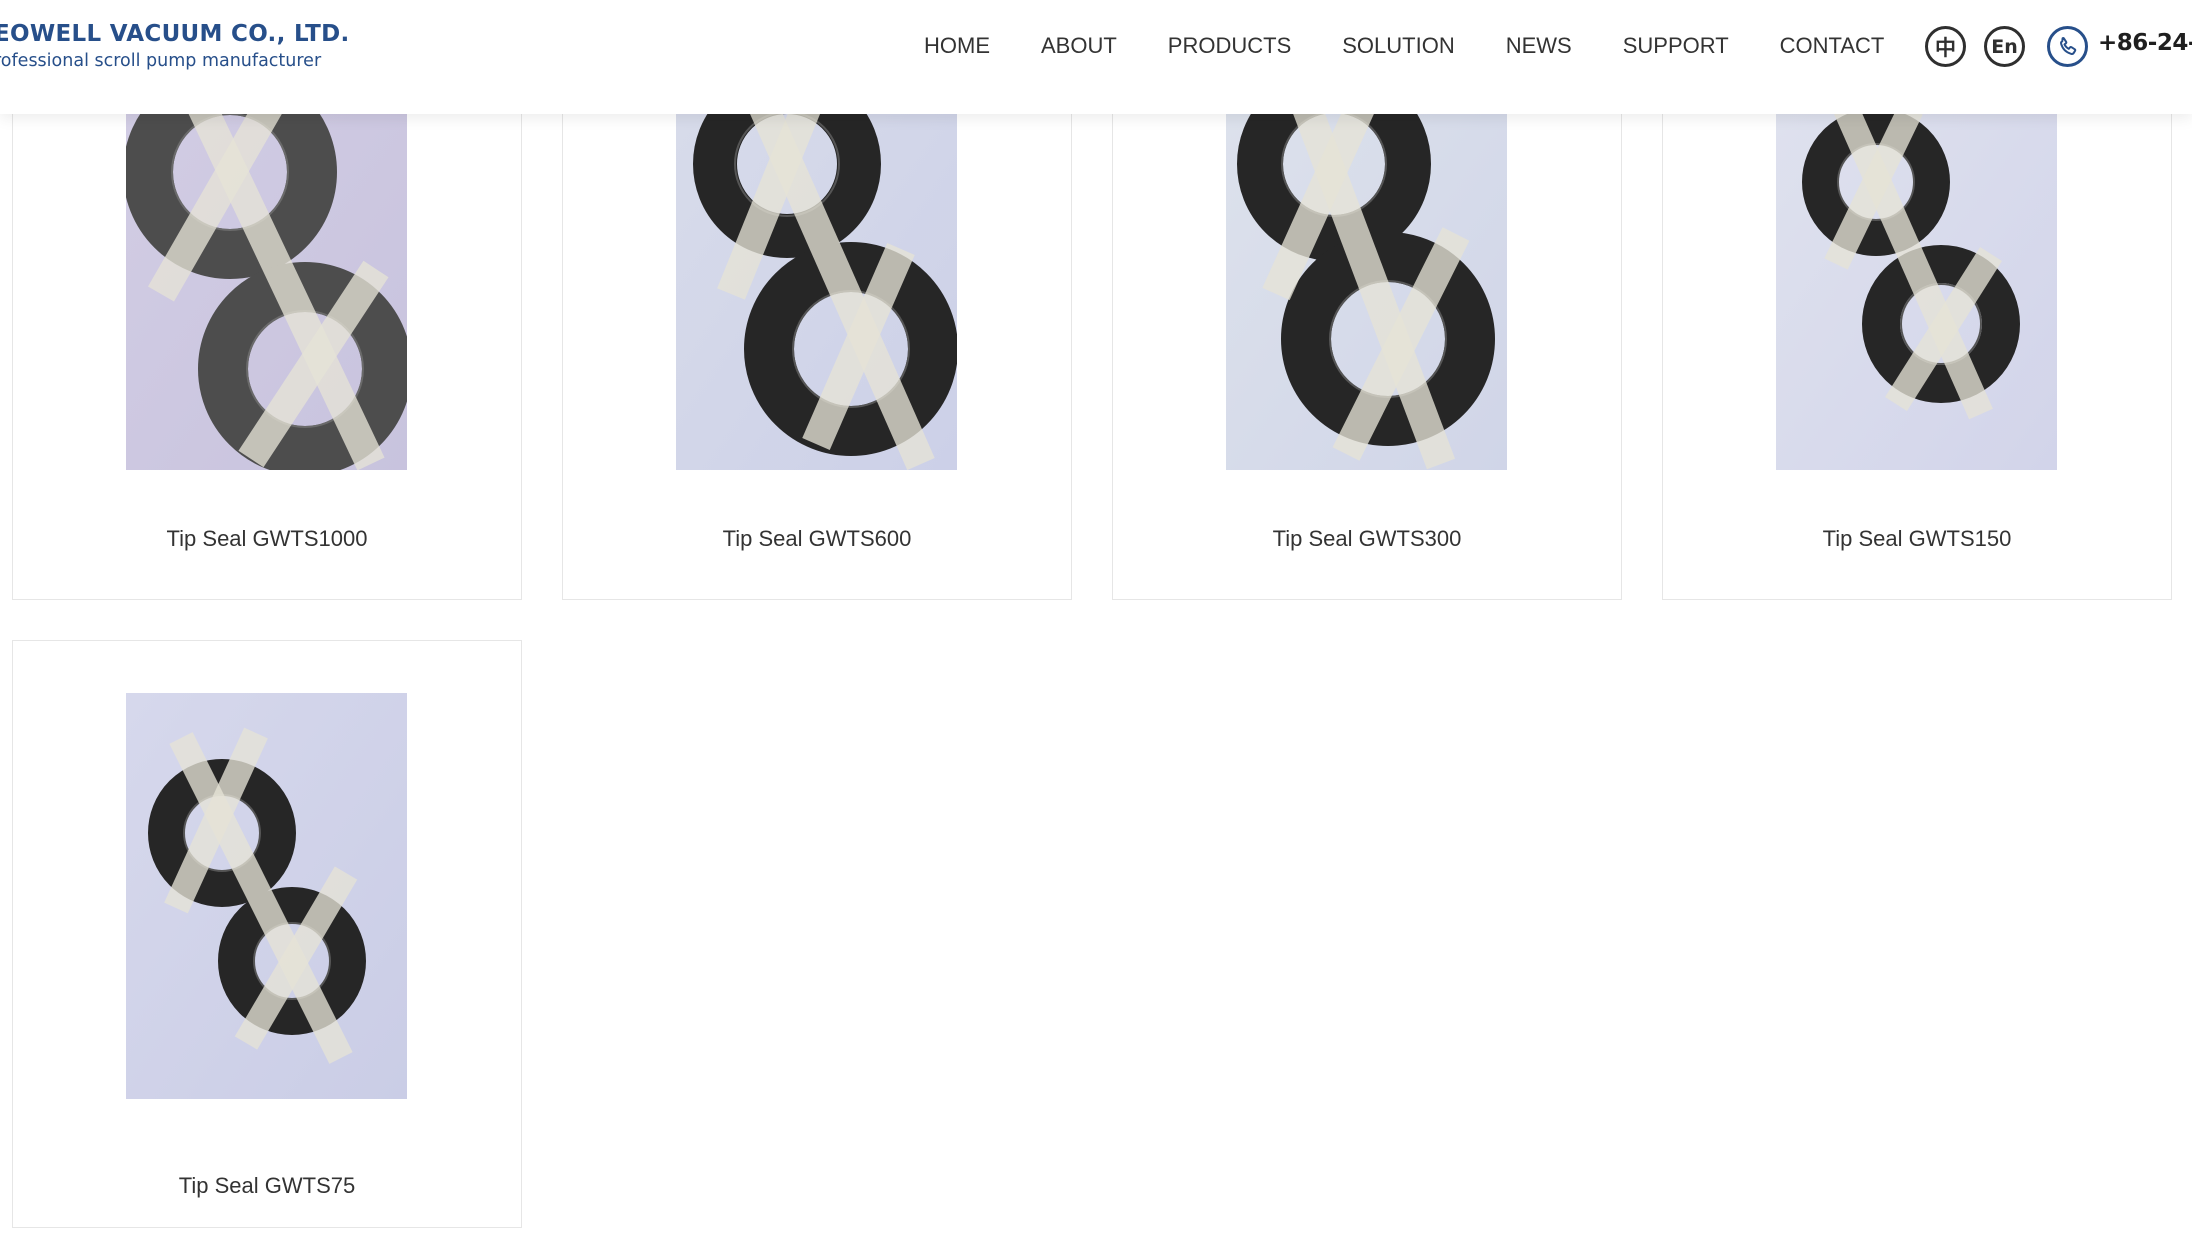 This screenshot has width=2192, height=1236. I want to click on product-title: Tip Seal GWTS150, so click(1917, 539).